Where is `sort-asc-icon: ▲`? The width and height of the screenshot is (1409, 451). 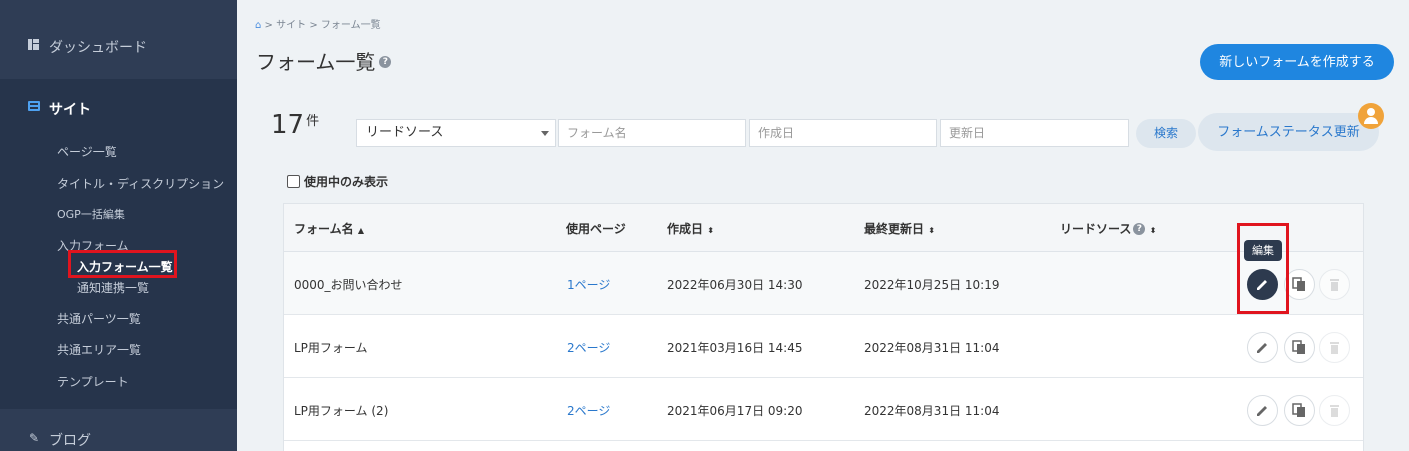 sort-asc-icon: ▲ is located at coordinates (360, 230).